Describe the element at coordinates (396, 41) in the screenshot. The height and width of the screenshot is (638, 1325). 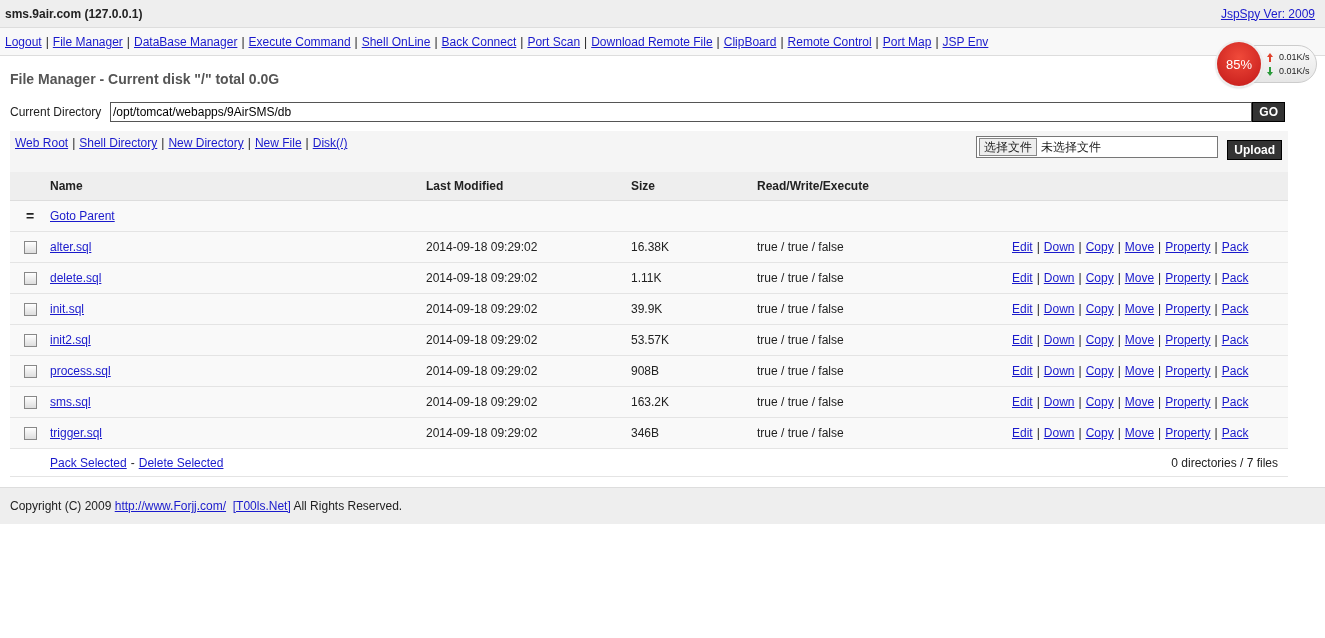
I see `nav-link: Shell OnLine` at that location.